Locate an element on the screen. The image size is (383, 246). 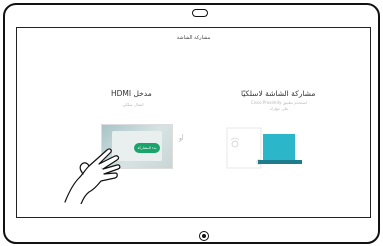
wireless-share-subtitle: استخدم تطبيق Cisco Proximity على جهازك is located at coordinates (279, 105).